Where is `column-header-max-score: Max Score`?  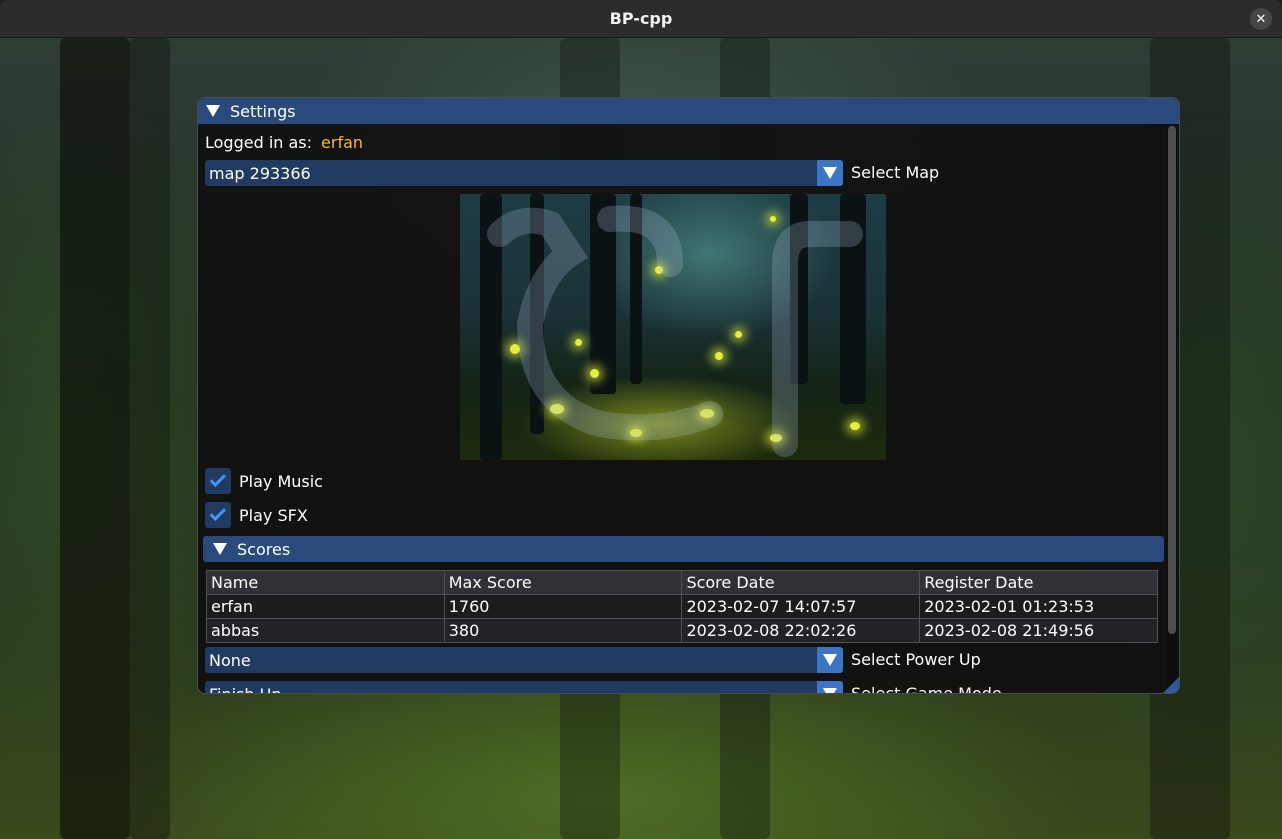
column-header-max-score: Max Score is located at coordinates (563, 582).